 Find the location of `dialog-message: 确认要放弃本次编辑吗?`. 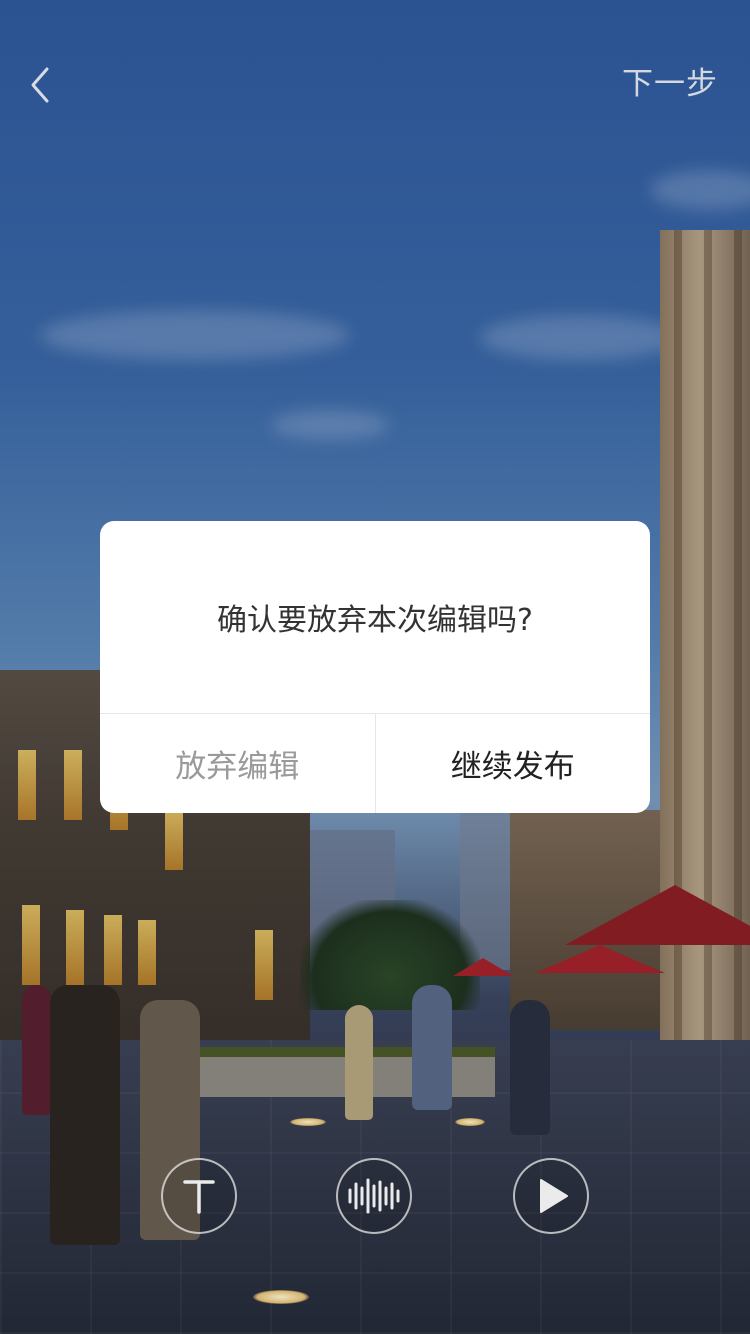

dialog-message: 确认要放弃本次编辑吗? is located at coordinates (375, 620).